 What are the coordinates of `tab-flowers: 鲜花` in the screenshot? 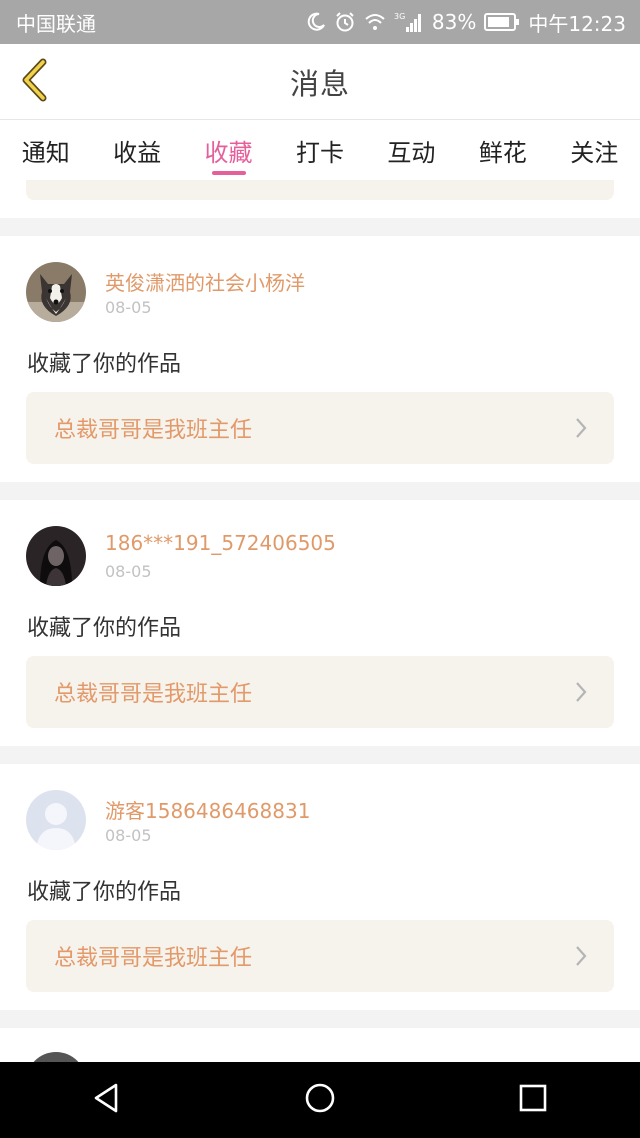 It's located at (503, 150).